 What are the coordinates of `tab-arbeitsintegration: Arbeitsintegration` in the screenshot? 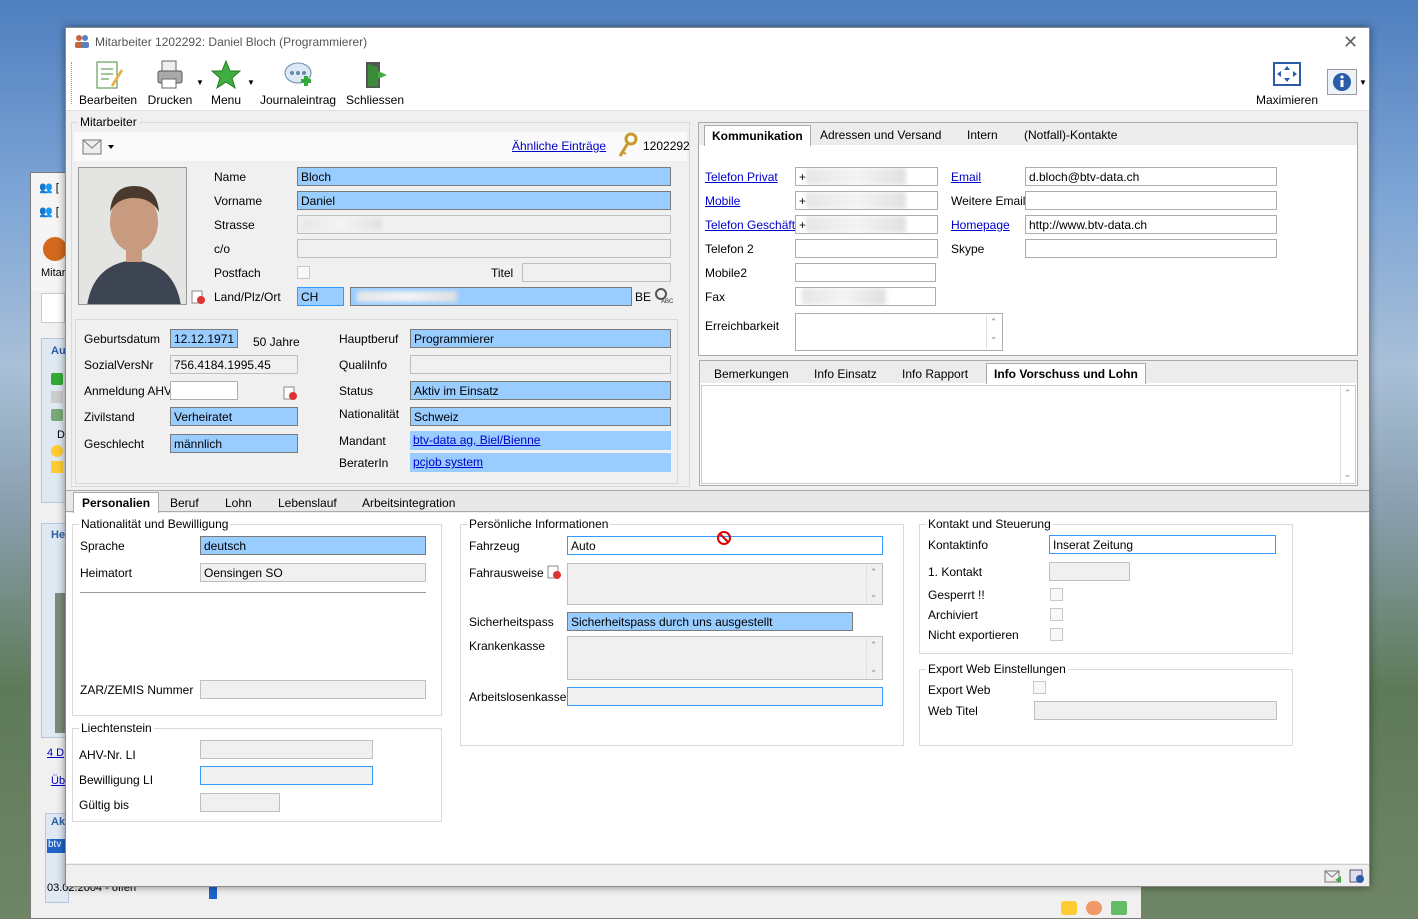 It's located at (408, 503).